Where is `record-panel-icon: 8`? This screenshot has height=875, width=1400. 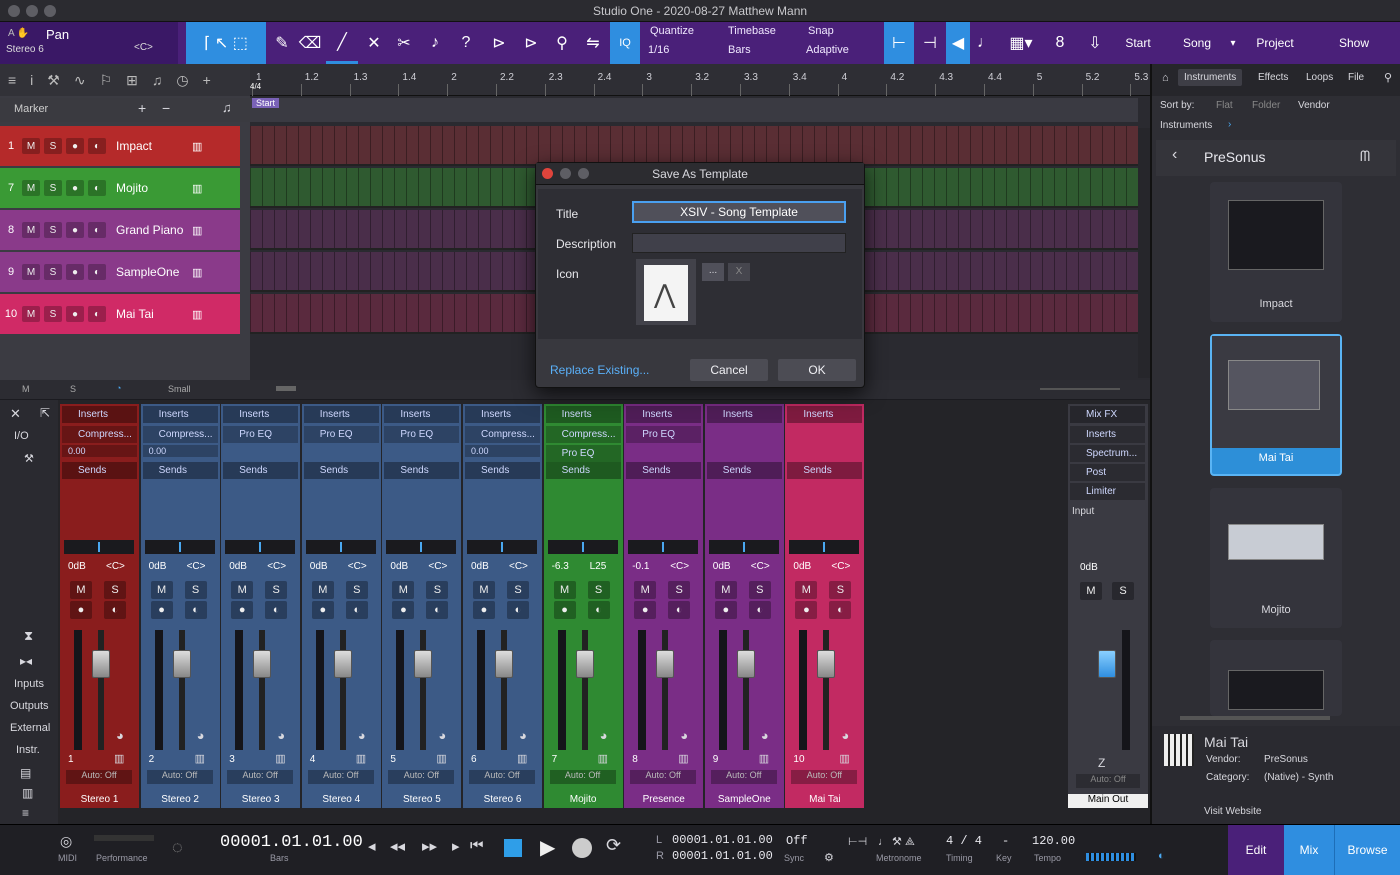
record-panel-icon: 8 is located at coordinates (1060, 43).